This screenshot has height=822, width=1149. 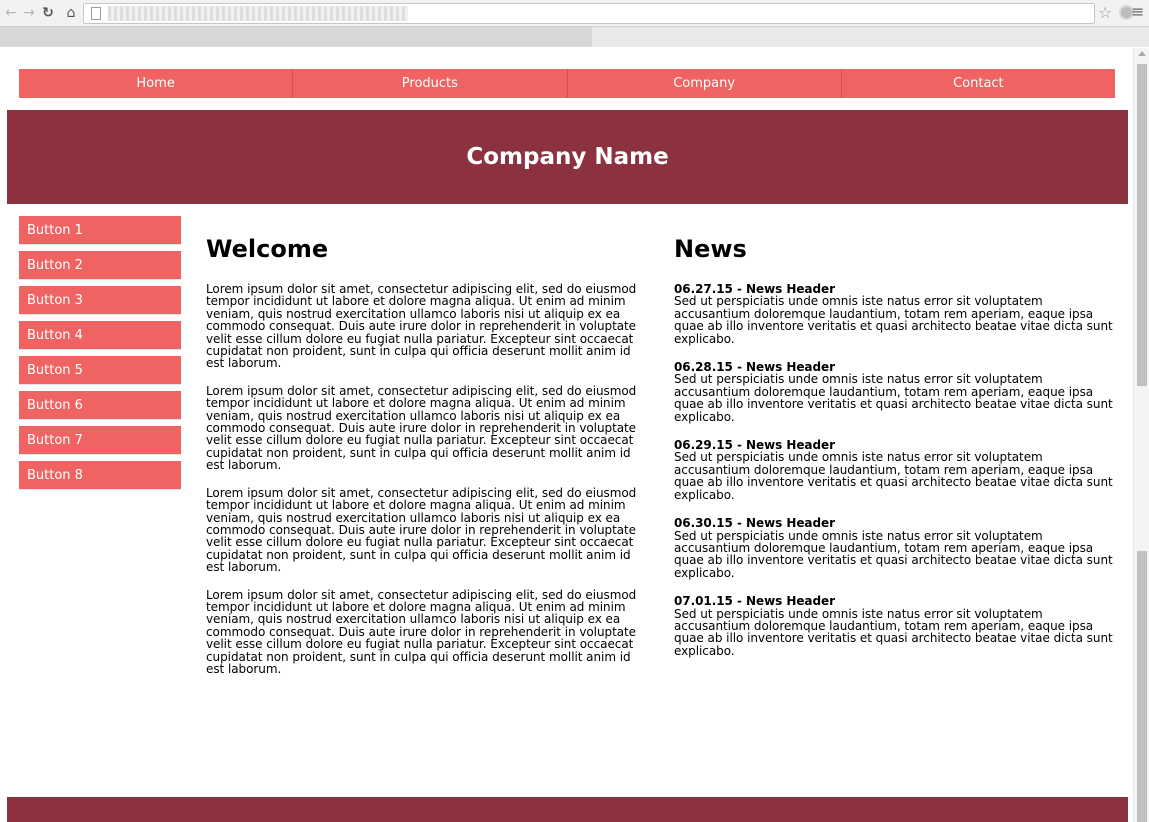 I want to click on sidebar-button-6: Button 6, so click(x=100, y=405).